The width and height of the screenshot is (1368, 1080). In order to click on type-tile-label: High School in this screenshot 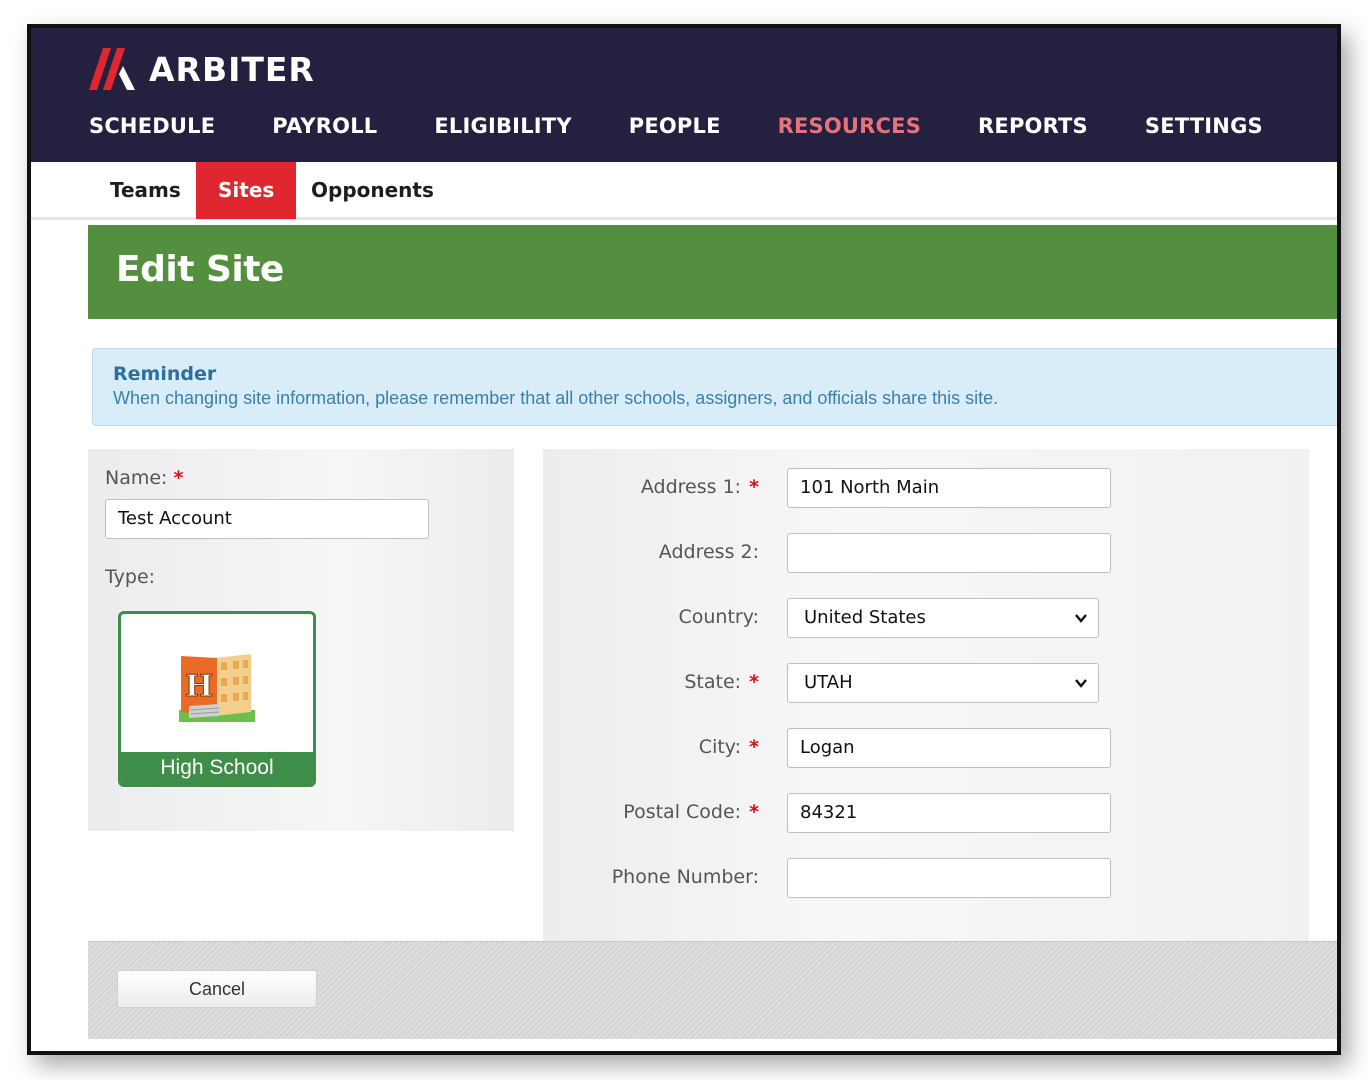, I will do `click(217, 768)`.